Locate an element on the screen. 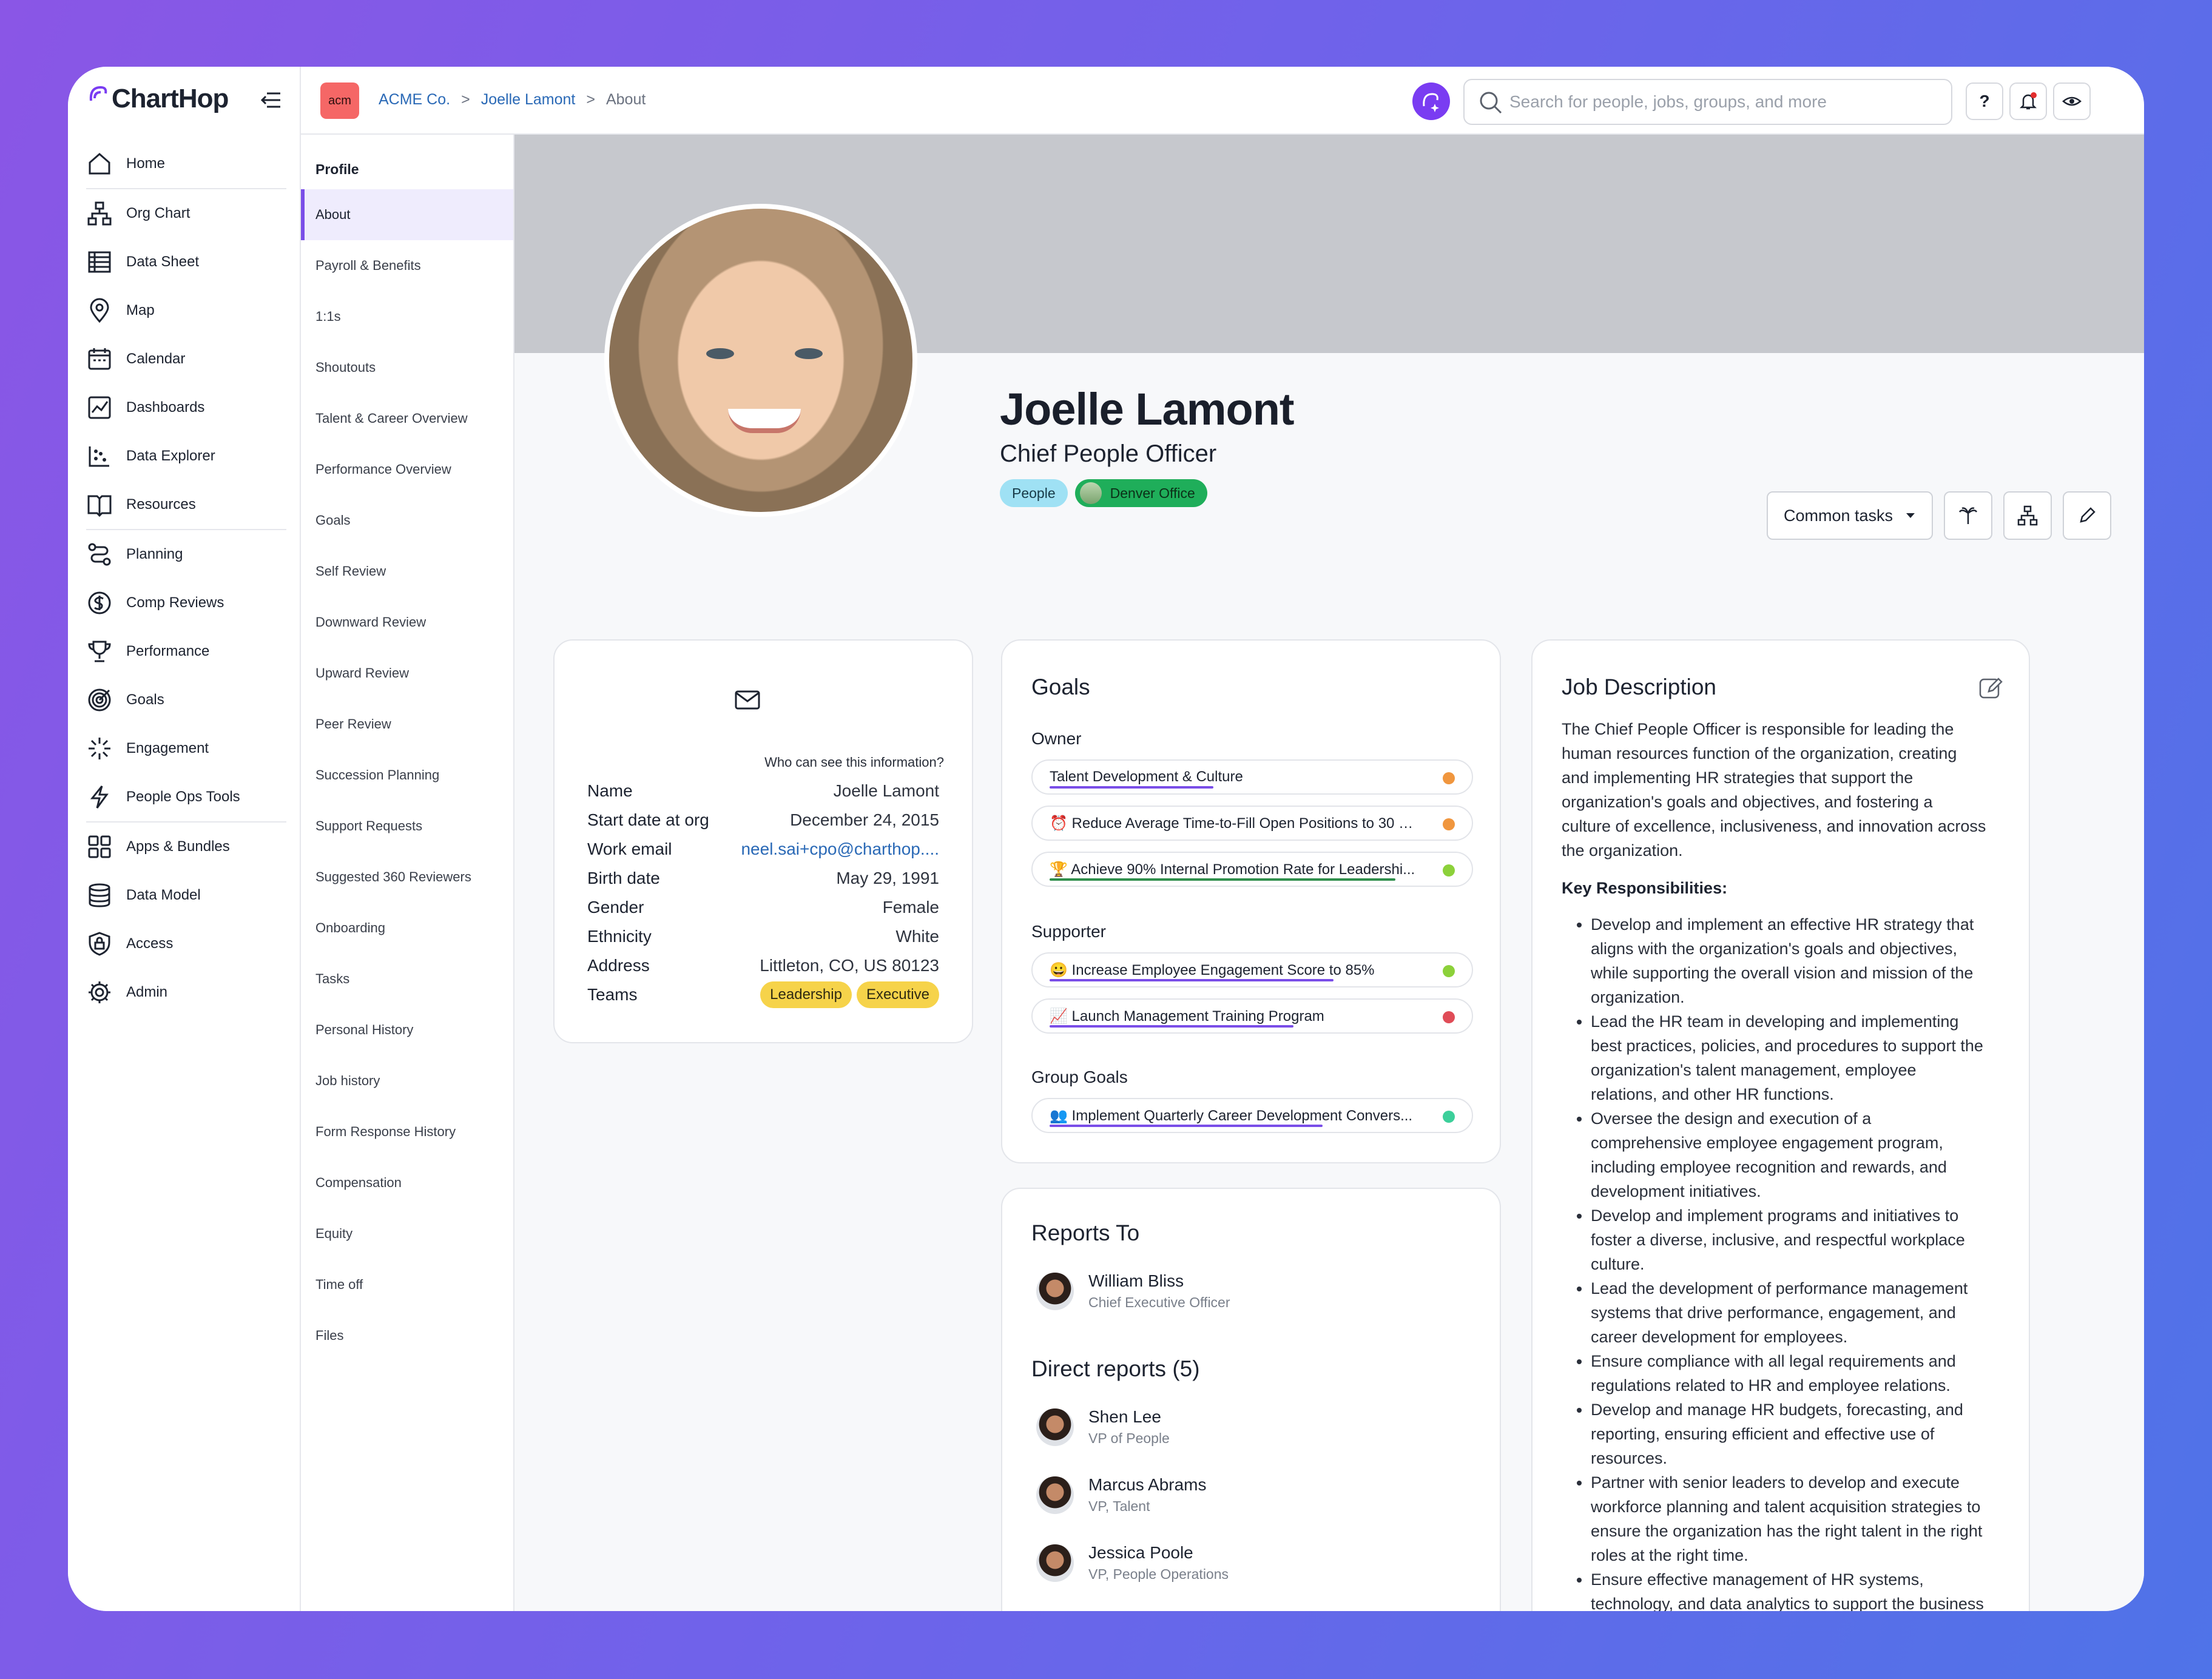 Image resolution: width=2212 pixels, height=1679 pixels. time-off-button is located at coordinates (1968, 515).